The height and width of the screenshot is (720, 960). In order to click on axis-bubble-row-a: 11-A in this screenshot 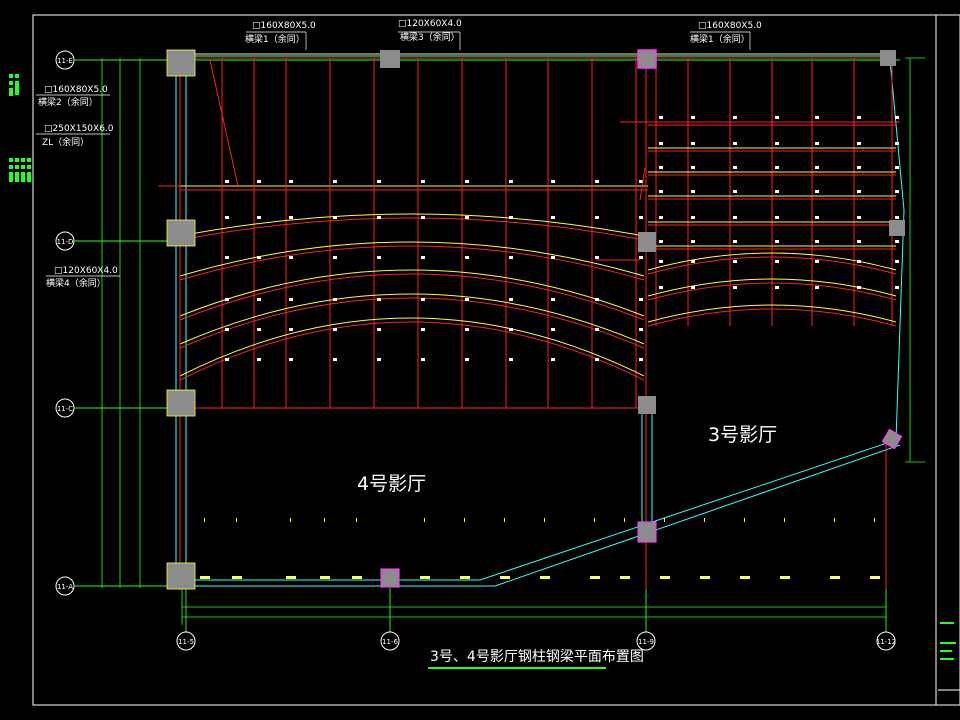, I will do `click(65, 586)`.